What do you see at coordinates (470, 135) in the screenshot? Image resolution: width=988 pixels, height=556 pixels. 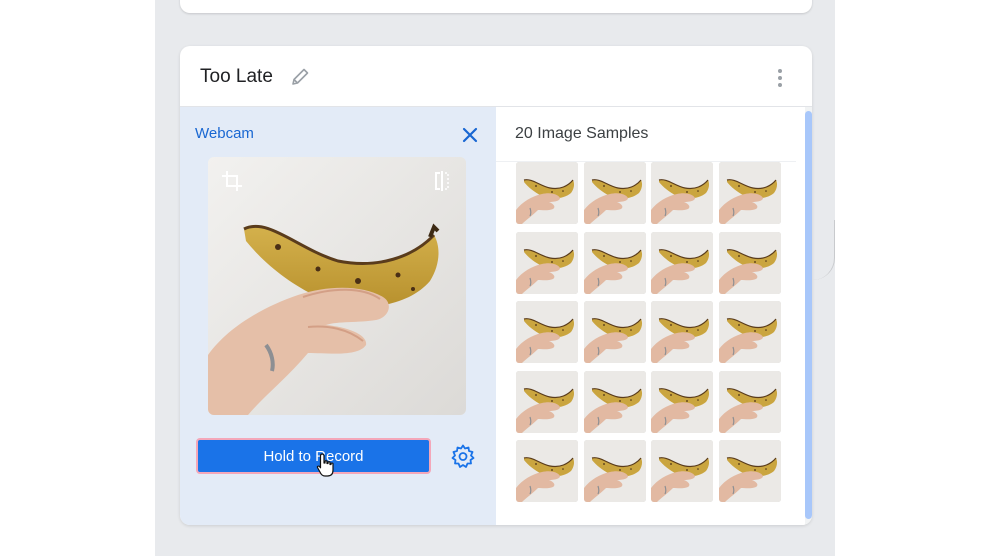 I see `close-icon` at bounding box center [470, 135].